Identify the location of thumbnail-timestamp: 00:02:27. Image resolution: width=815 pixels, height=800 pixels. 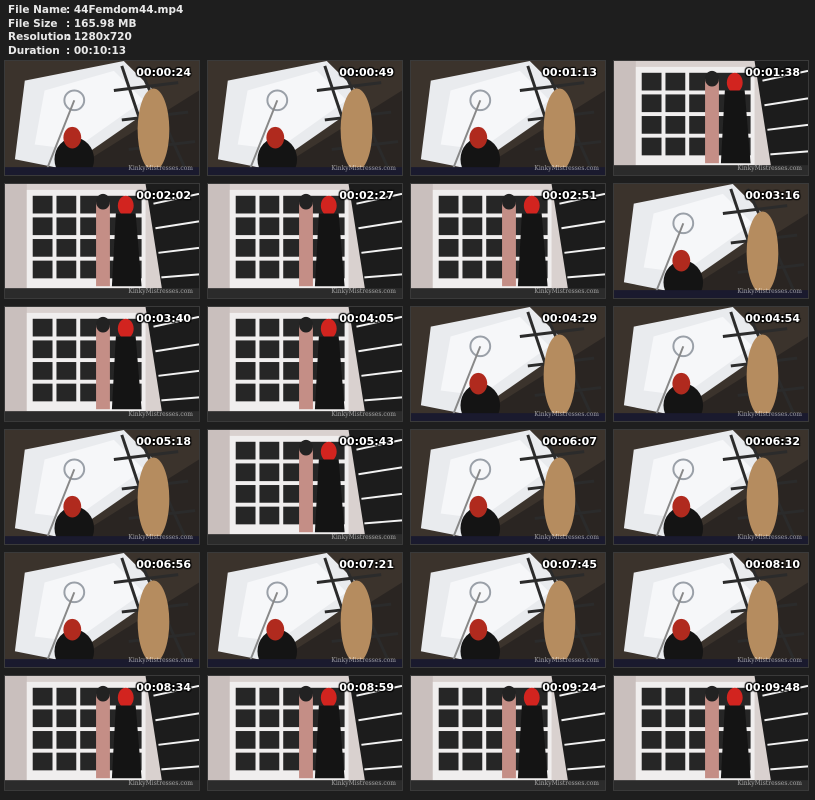
(366, 195).